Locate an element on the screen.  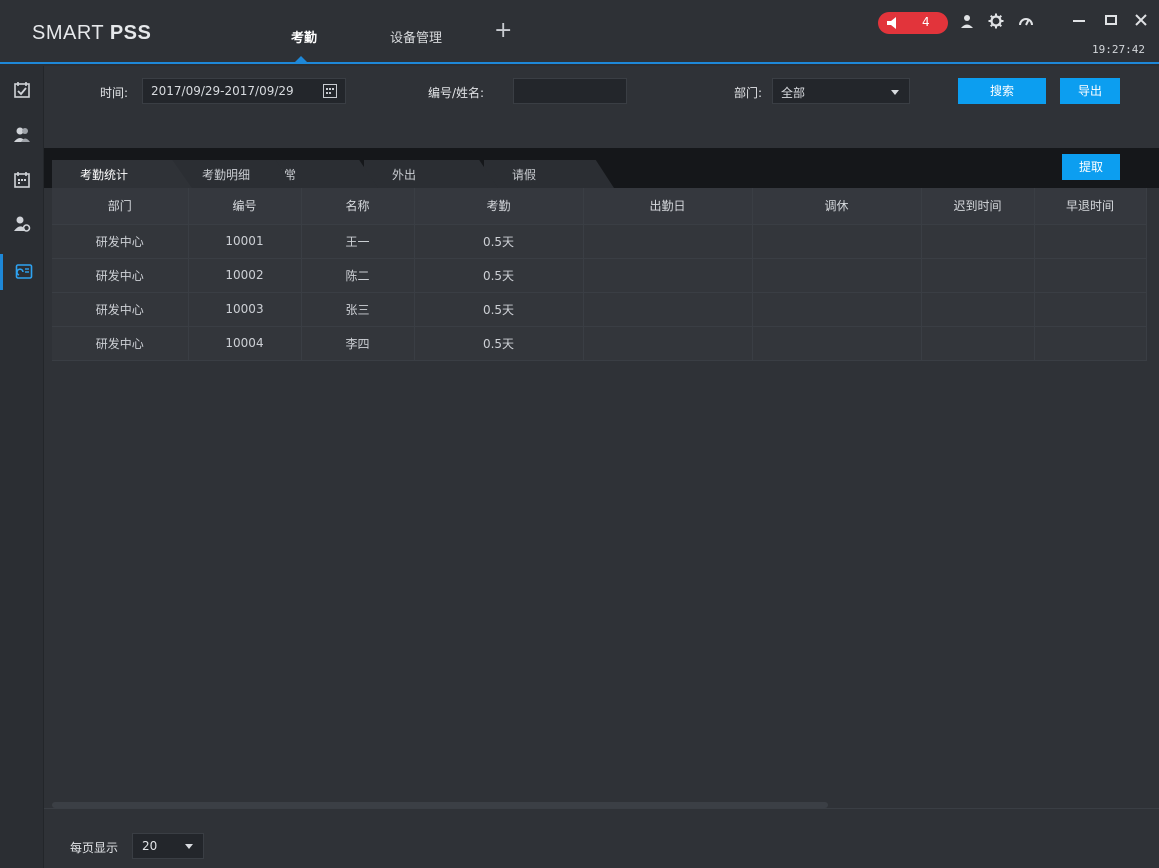
app-brand: SMART PSS is located at coordinates (92, 33).